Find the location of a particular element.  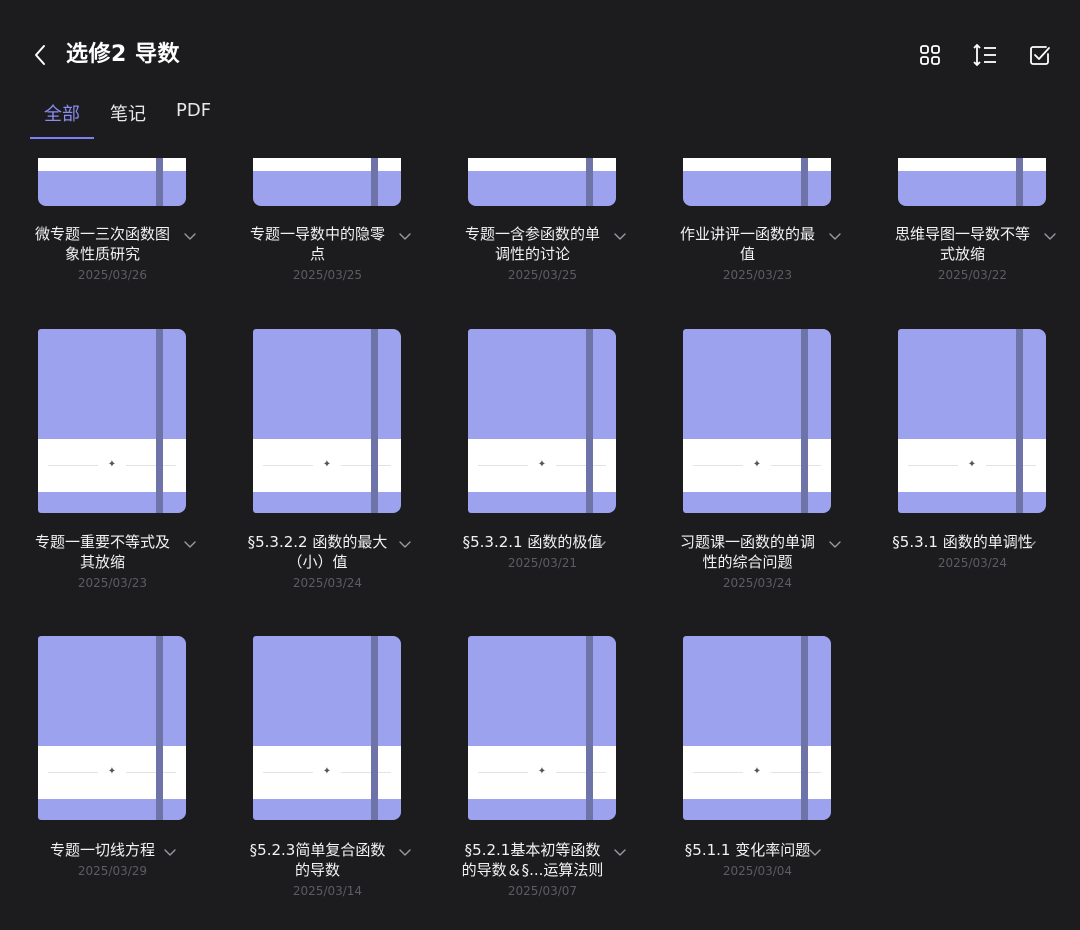

notebook-title-line1: §5.2.3简单复合函数 is located at coordinates (317, 850).